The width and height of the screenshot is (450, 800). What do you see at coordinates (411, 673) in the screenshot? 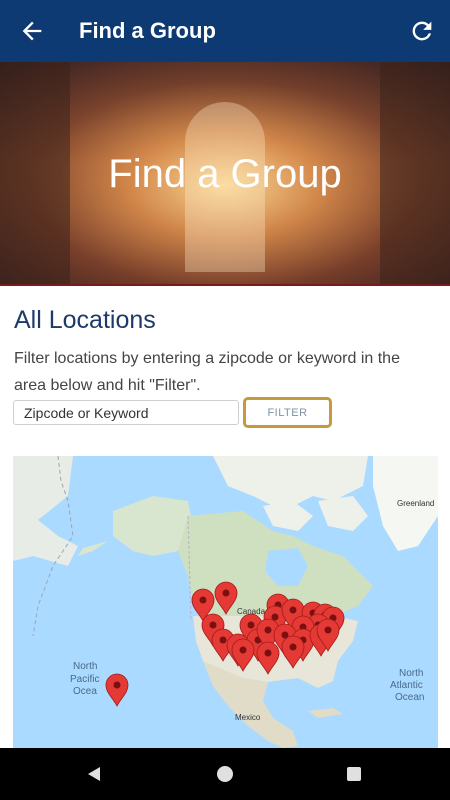
I see `map-label-north-atlantic: North` at bounding box center [411, 673].